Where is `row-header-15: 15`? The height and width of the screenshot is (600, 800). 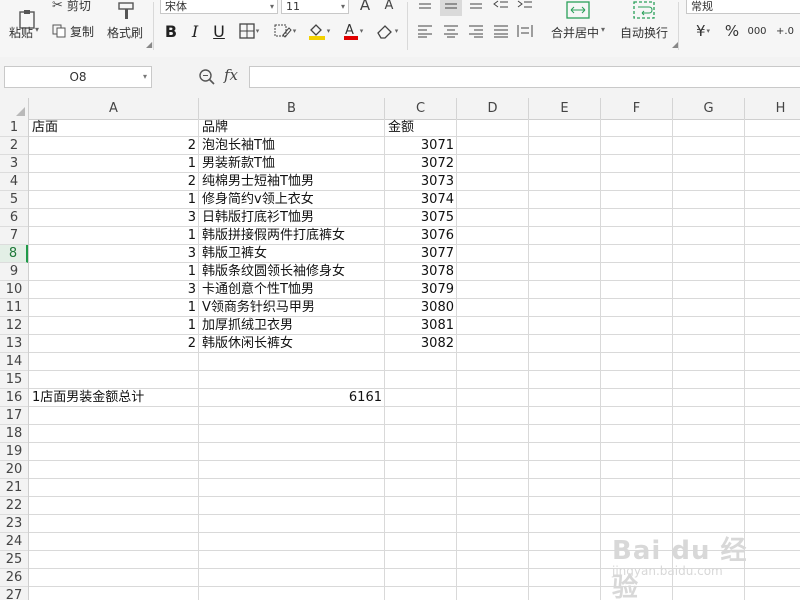 row-header-15: 15 is located at coordinates (14, 380).